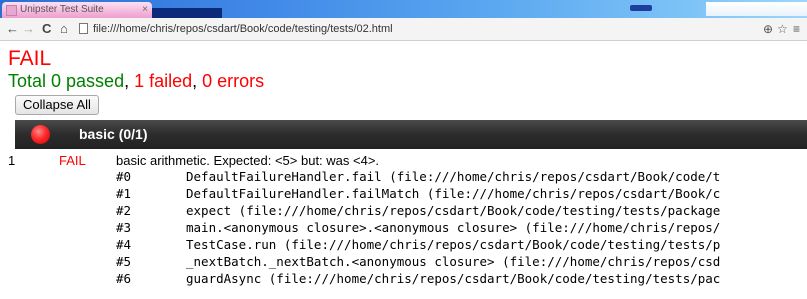 The width and height of the screenshot is (807, 299). I want to click on summary-errors: 0 errors, so click(233, 81).